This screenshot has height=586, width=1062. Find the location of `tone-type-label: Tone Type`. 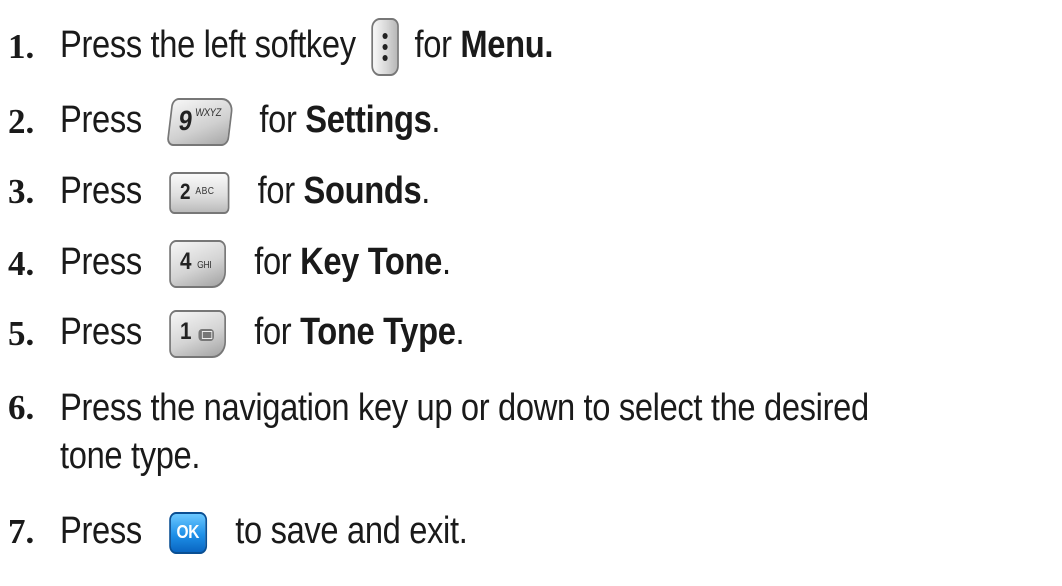

tone-type-label: Tone Type is located at coordinates (378, 332).